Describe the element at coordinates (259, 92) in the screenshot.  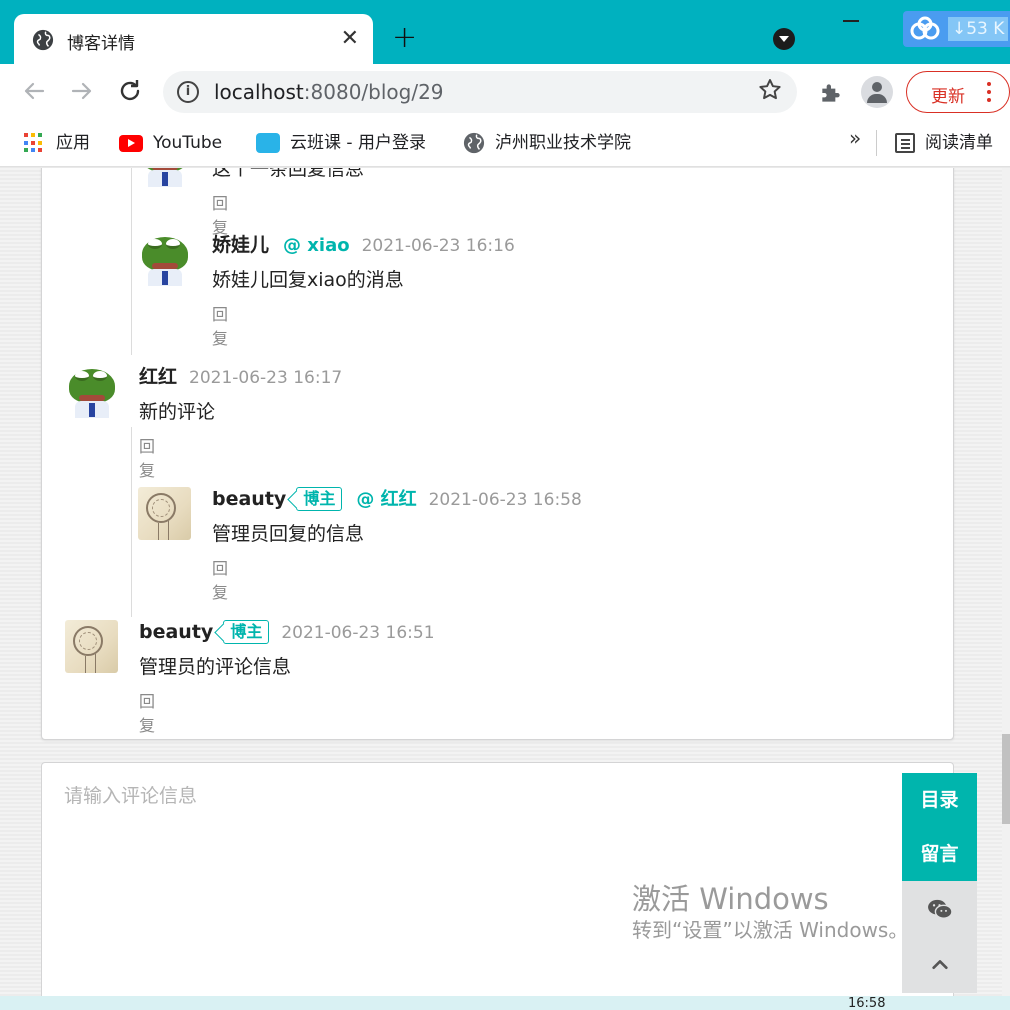
I see `url-host: localhost` at that location.